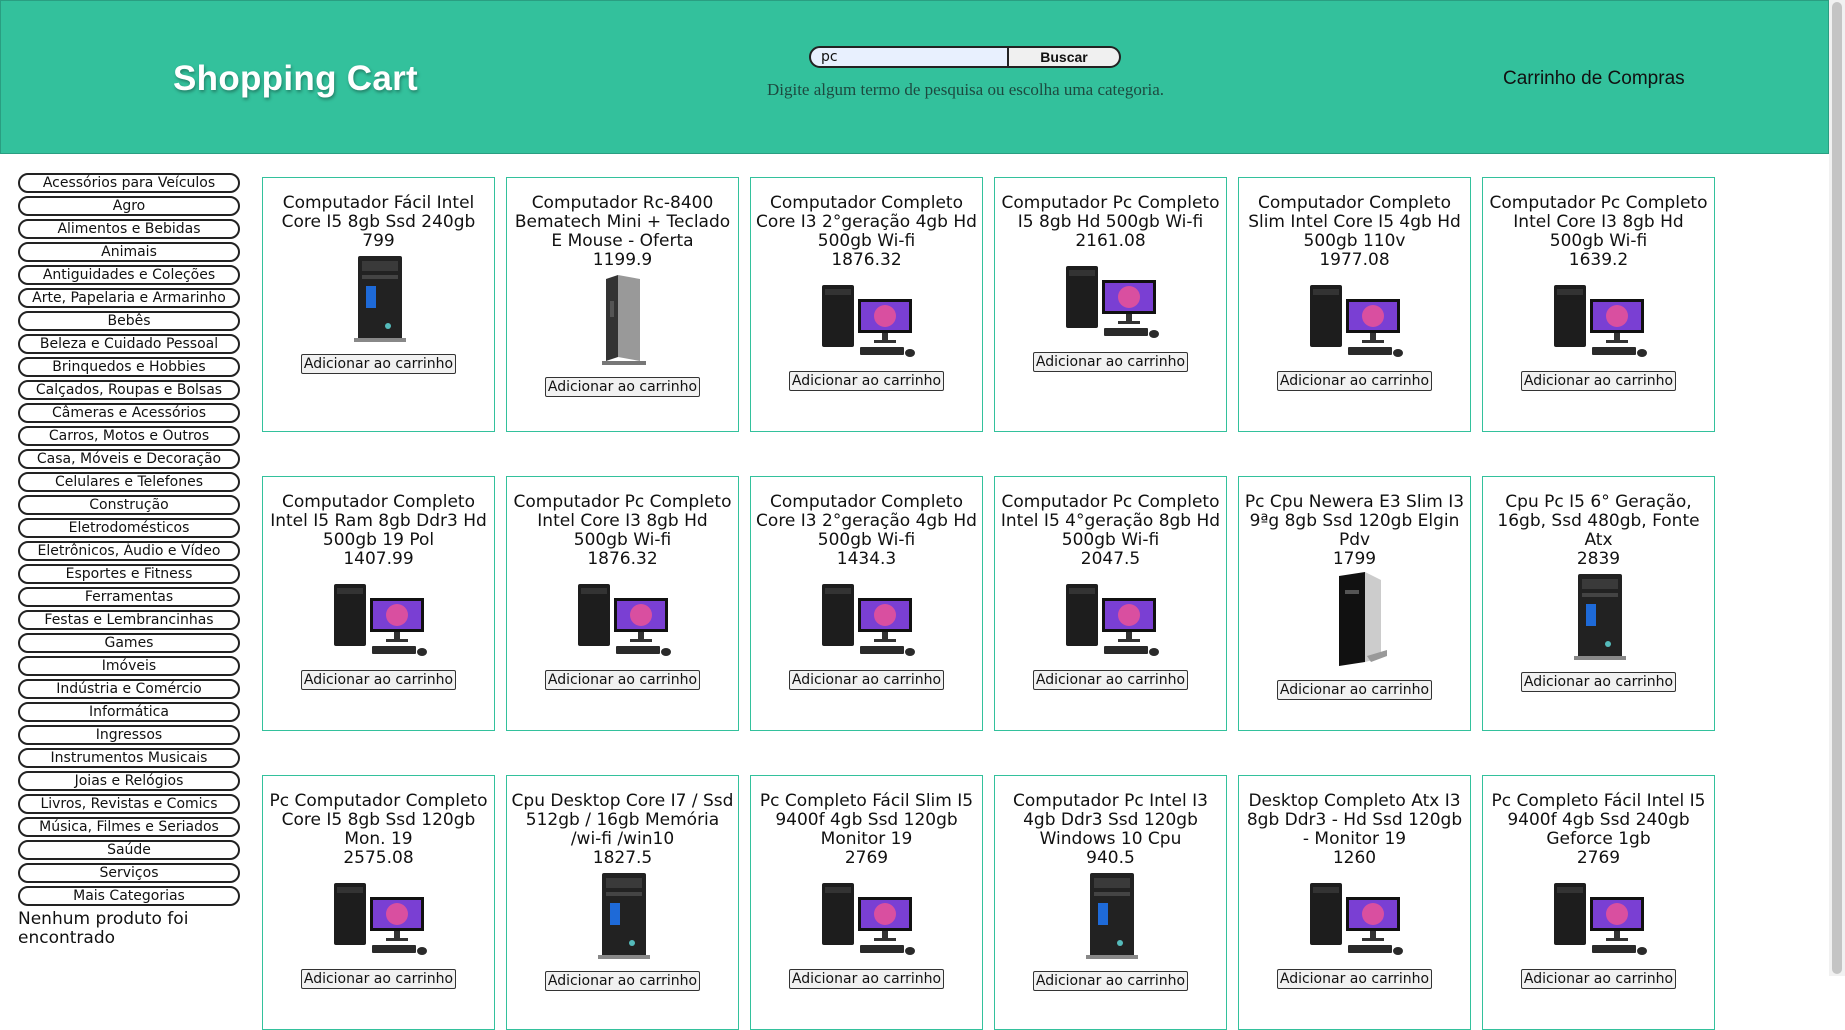 This screenshot has height=1030, width=1845. I want to click on mini-pc-icon, so click(622, 321).